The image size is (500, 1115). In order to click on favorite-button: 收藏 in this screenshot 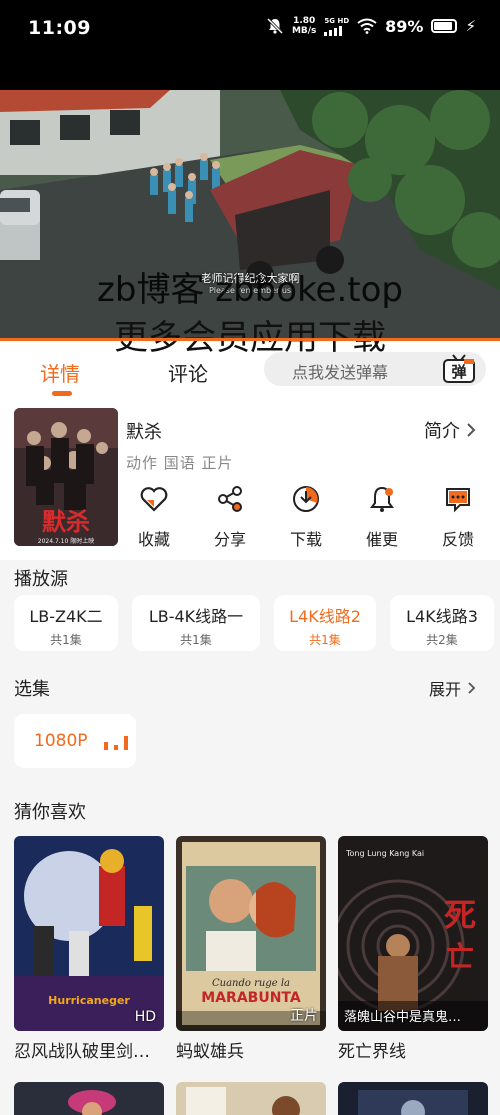, I will do `click(154, 517)`.